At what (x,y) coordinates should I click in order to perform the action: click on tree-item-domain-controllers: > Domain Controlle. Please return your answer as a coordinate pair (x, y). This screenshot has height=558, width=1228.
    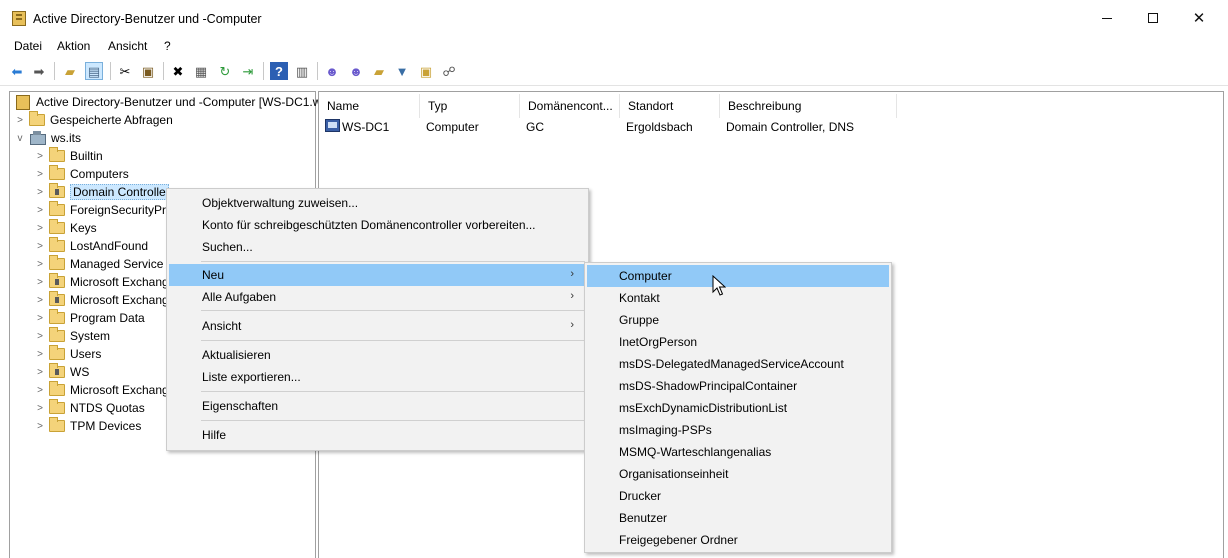
    Looking at the image, I should click on (101, 192).